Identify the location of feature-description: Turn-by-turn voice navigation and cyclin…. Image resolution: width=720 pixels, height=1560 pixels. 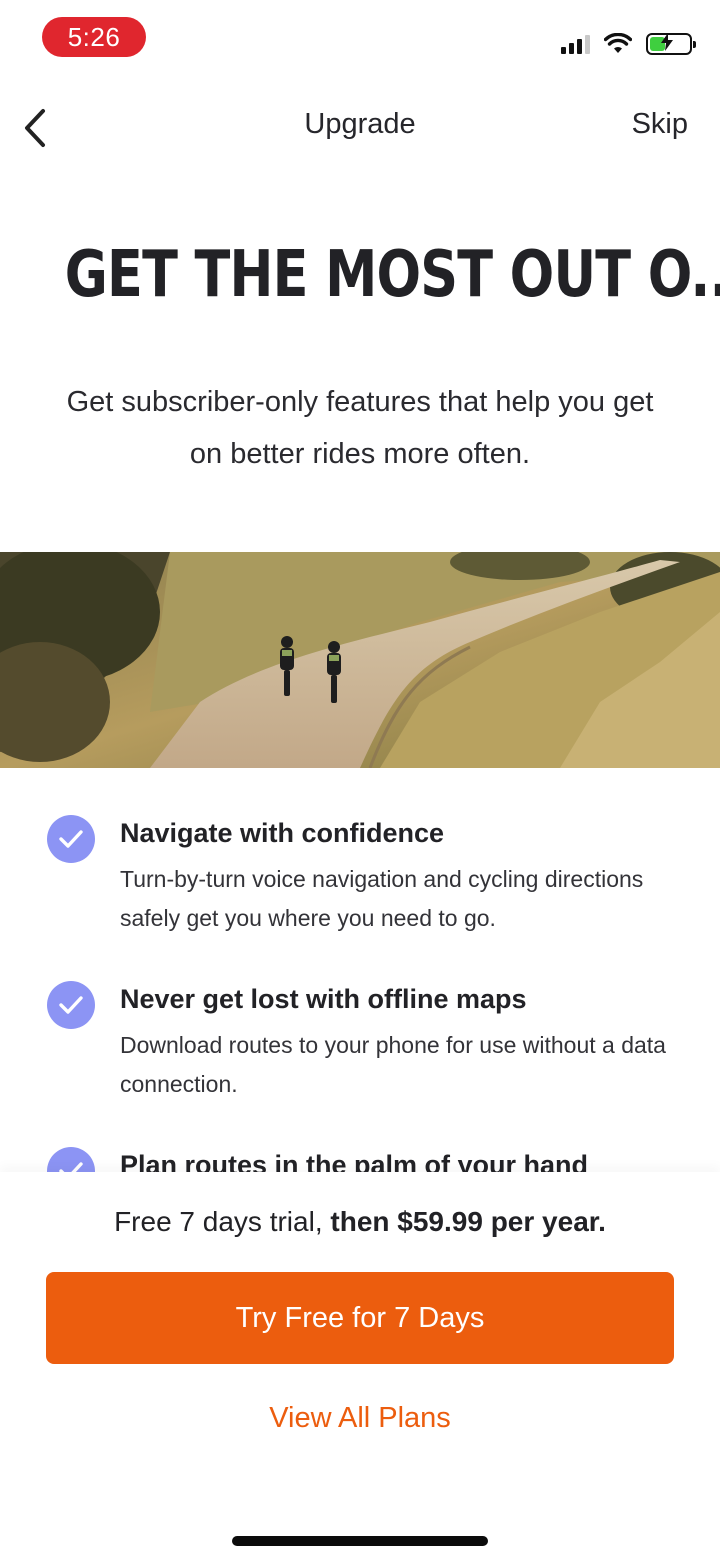
(382, 898).